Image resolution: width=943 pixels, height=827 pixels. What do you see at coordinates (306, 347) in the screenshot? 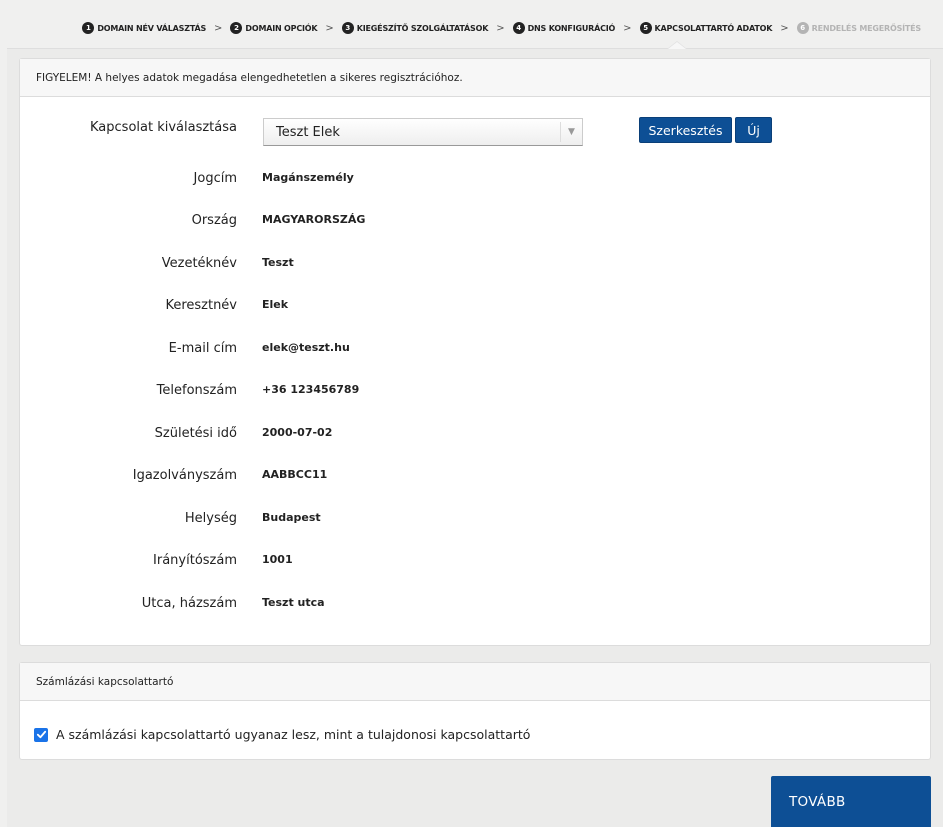
I see `field-value: elek@teszt.hu` at bounding box center [306, 347].